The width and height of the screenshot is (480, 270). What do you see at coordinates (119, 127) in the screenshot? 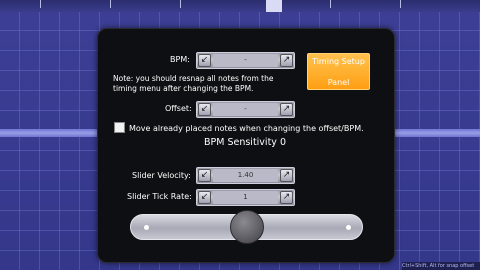
I see `move-notes-checkbox` at bounding box center [119, 127].